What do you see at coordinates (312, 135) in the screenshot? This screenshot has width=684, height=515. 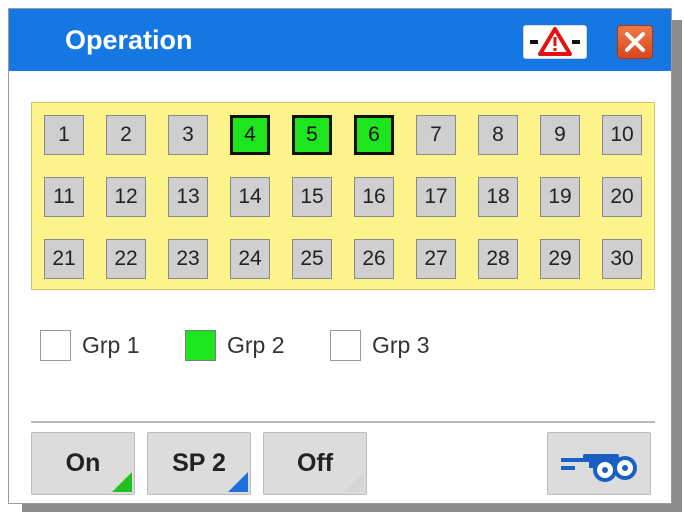 I see `section-button-5: 5` at bounding box center [312, 135].